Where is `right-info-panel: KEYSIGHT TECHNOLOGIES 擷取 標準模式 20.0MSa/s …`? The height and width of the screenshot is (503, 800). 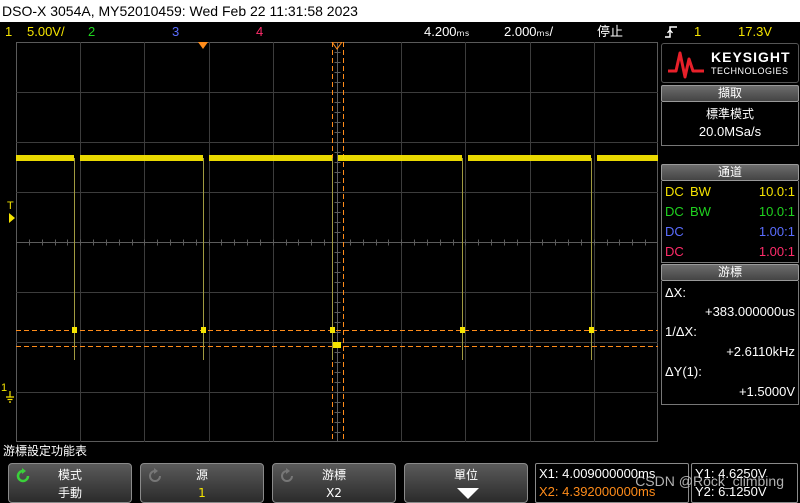
right-info-panel: KEYSIGHT TECHNOLOGIES 擷取 標準模式 20.0MSa/s … is located at coordinates (730, 242).